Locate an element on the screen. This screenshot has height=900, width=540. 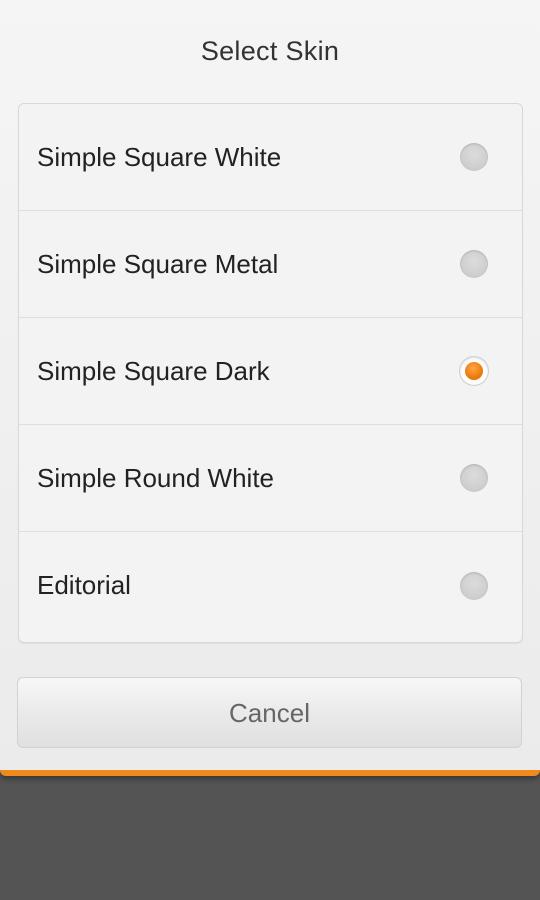
skin-option-label: Simple Square Dark is located at coordinates (153, 370).